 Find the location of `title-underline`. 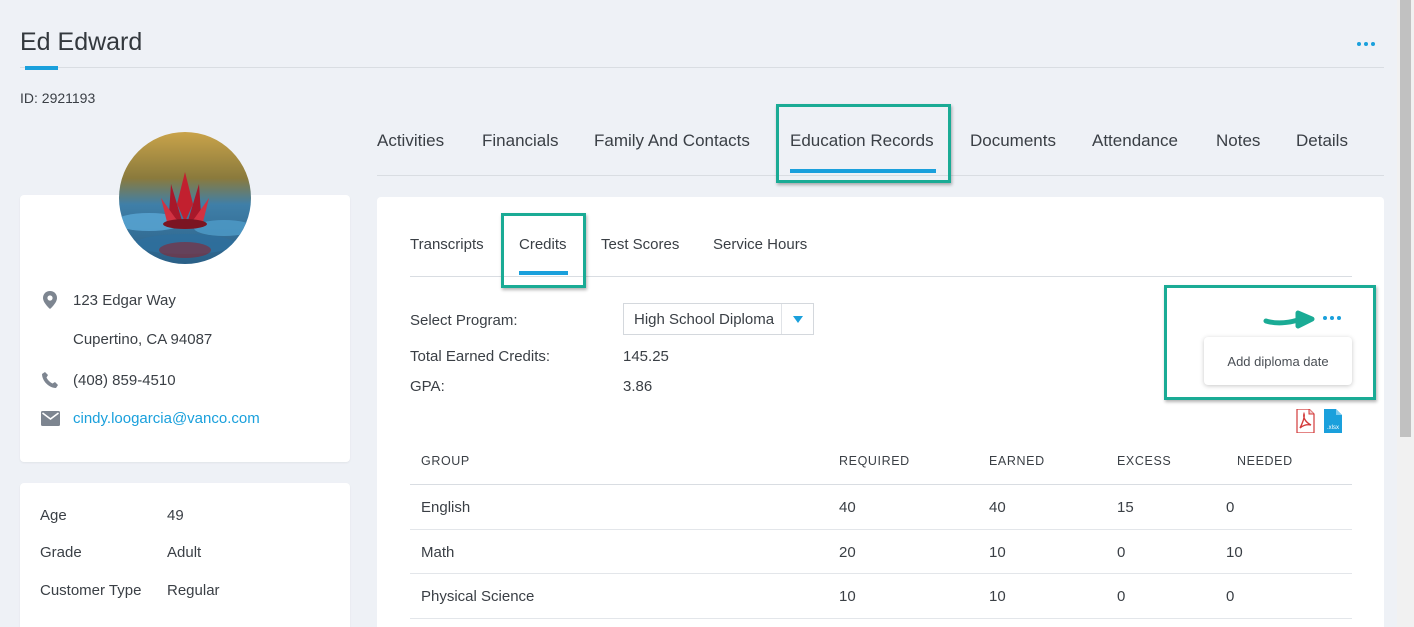

title-underline is located at coordinates (41, 68).